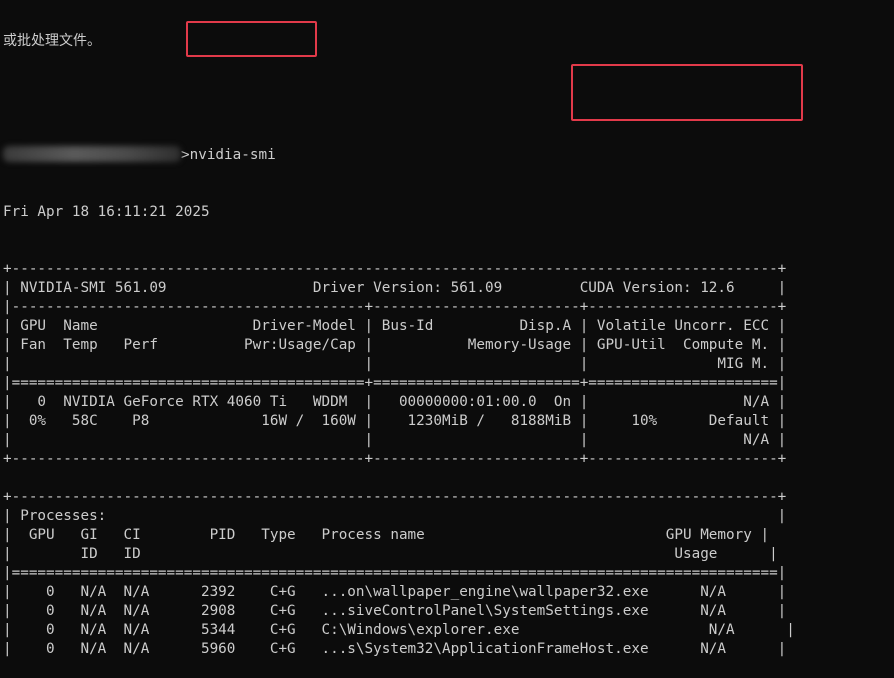 This screenshot has height=678, width=894. I want to click on table-line: | | | MIG M. |, so click(395, 364).